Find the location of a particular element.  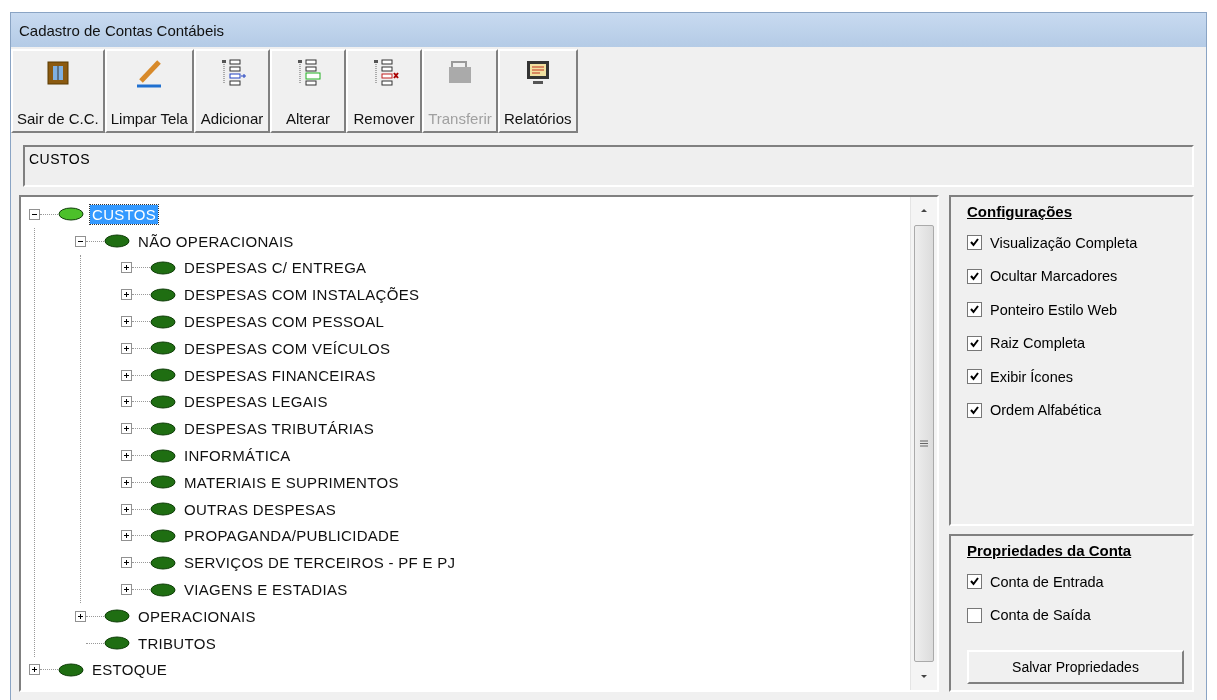

tree-item: PROPAGANDA/PUBLICIDADE is located at coordinates (292, 536).